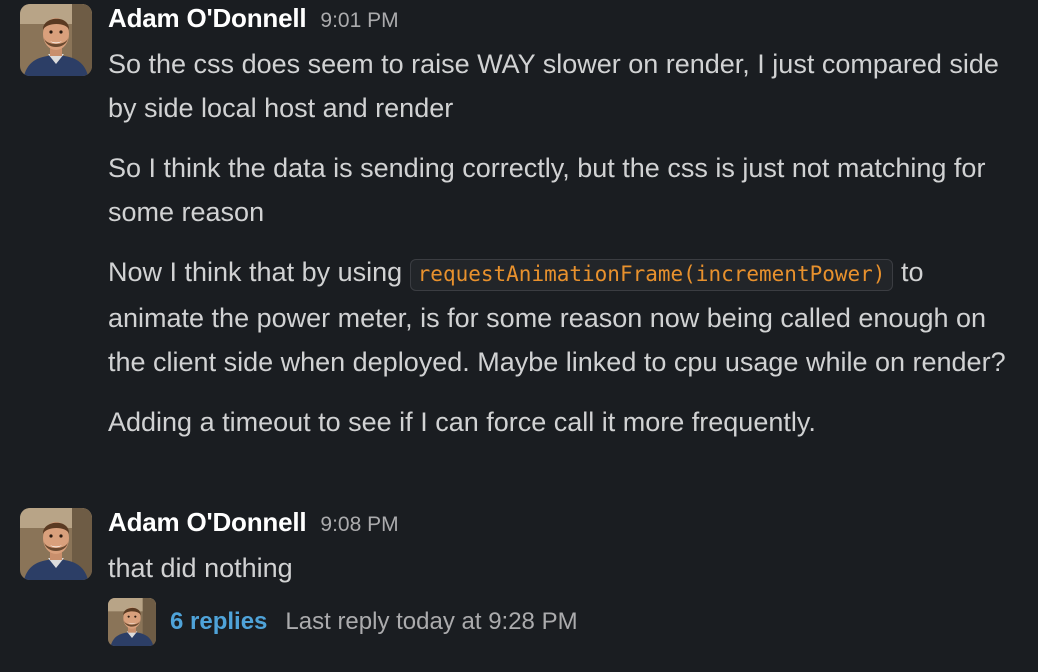 This screenshot has height=672, width=1038. Describe the element at coordinates (259, 272) in the screenshot. I see `paragraph-text: Now I think that by using` at that location.